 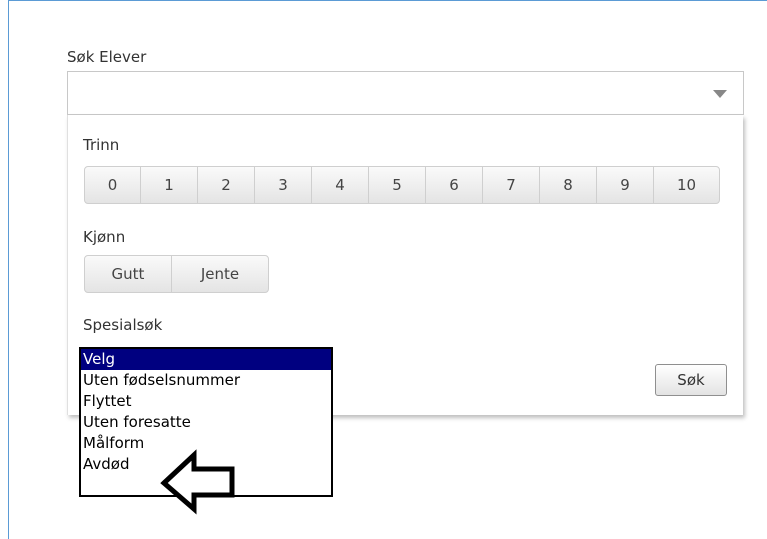 What do you see at coordinates (454, 185) in the screenshot?
I see `trinn-option: 6` at bounding box center [454, 185].